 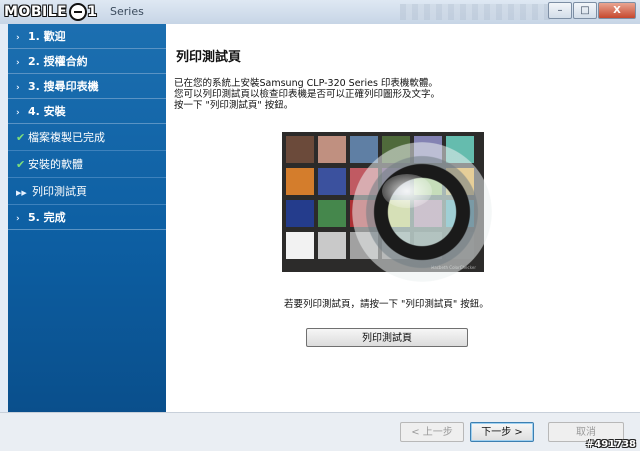 What do you see at coordinates (58, 61) in the screenshot?
I see `sidebar-item-label: 2. 授權合約` at bounding box center [58, 61].